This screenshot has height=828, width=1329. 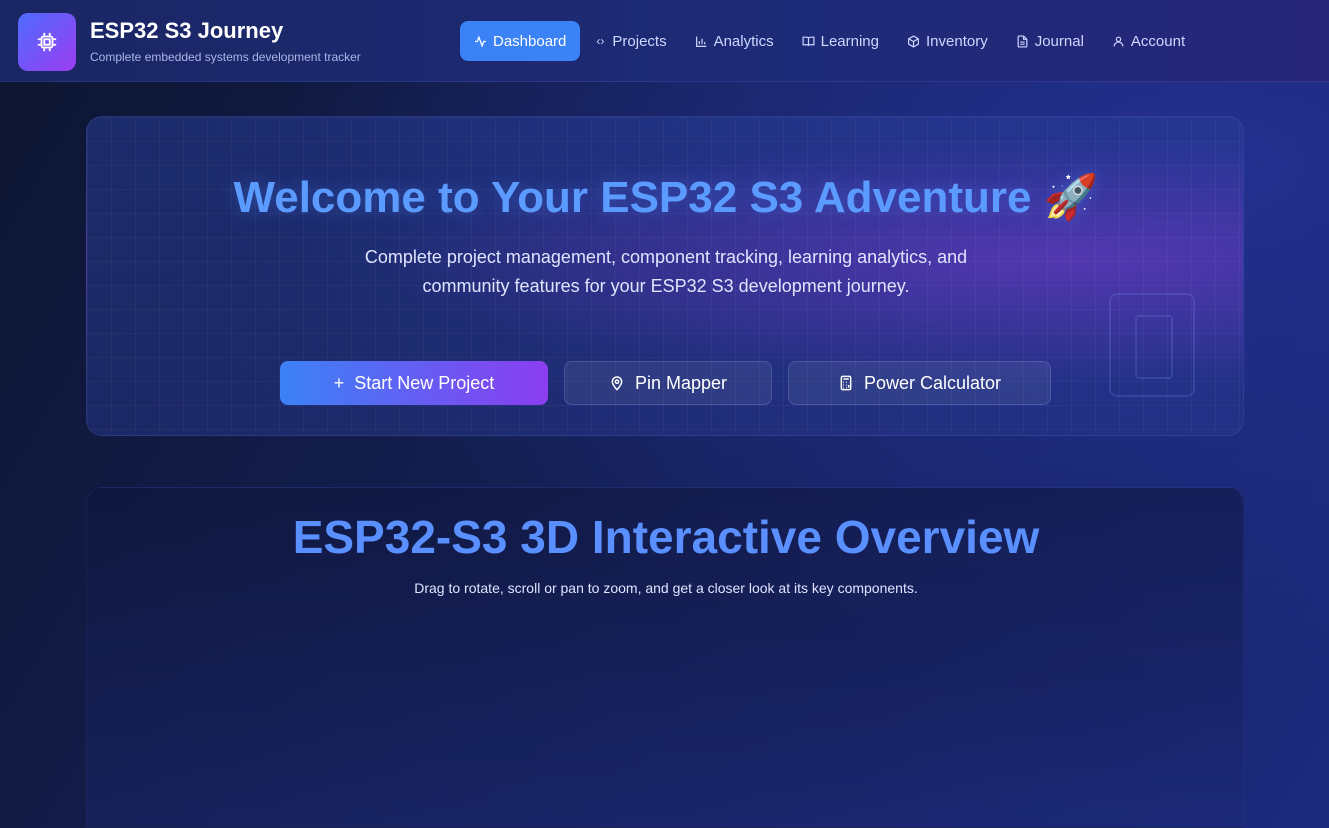 What do you see at coordinates (1059, 41) in the screenshot?
I see `nav-journal-label: Journal` at bounding box center [1059, 41].